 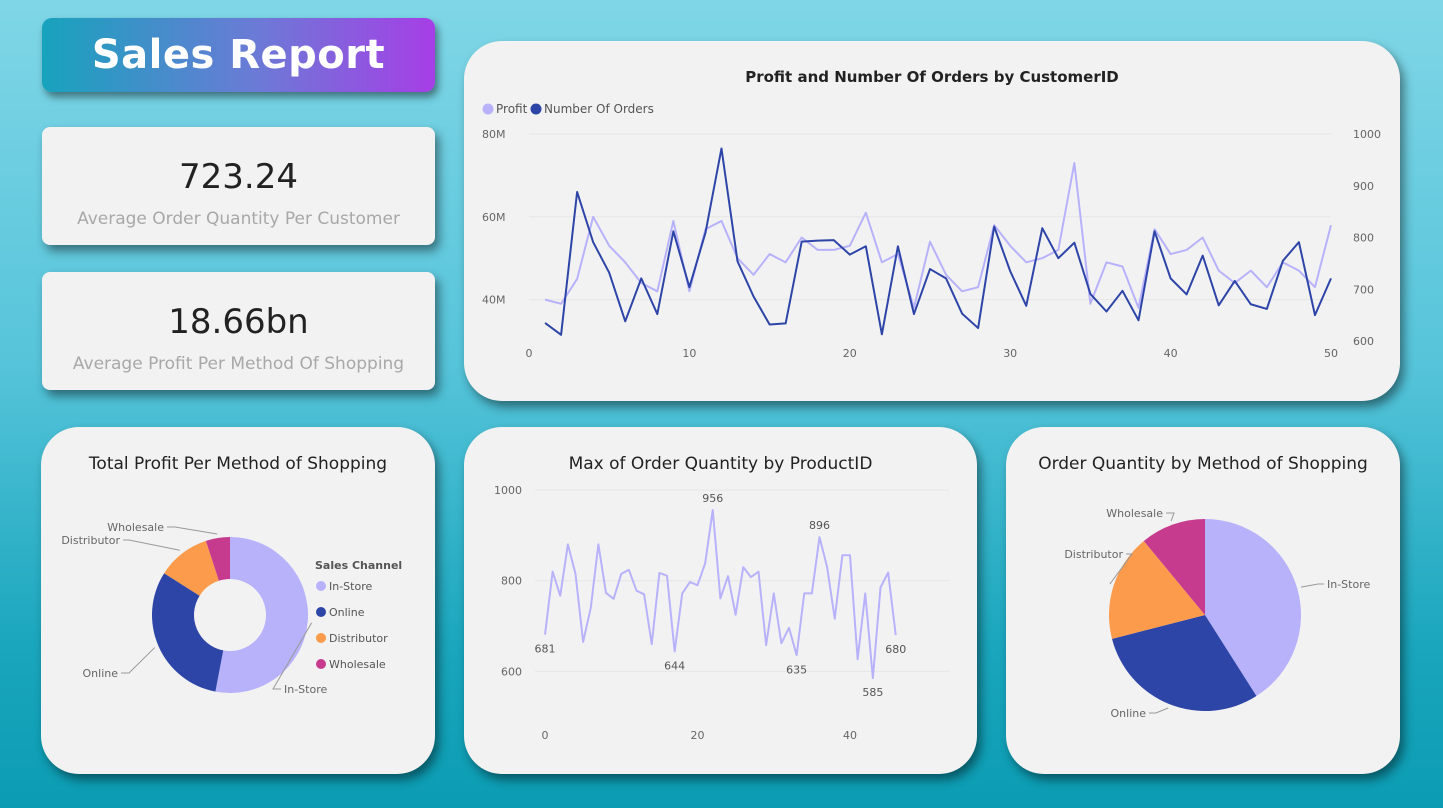 I want to click on kpi-label: Average Order Quantity Per Customer, so click(x=238, y=219).